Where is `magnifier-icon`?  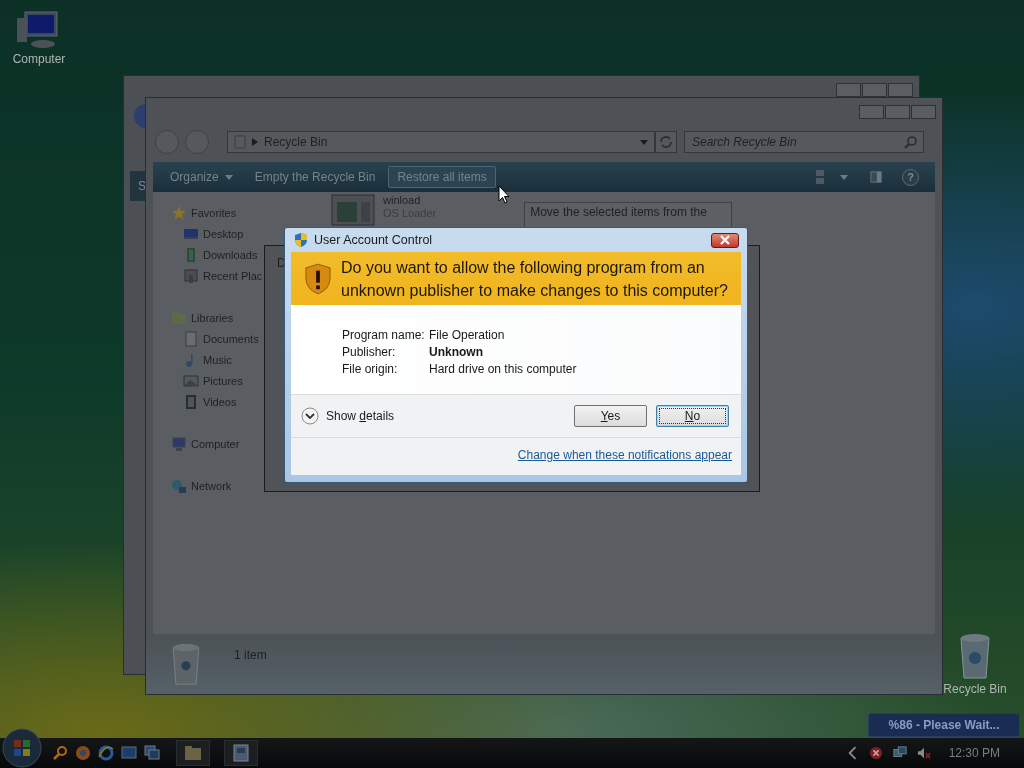 magnifier-icon is located at coordinates (60, 753).